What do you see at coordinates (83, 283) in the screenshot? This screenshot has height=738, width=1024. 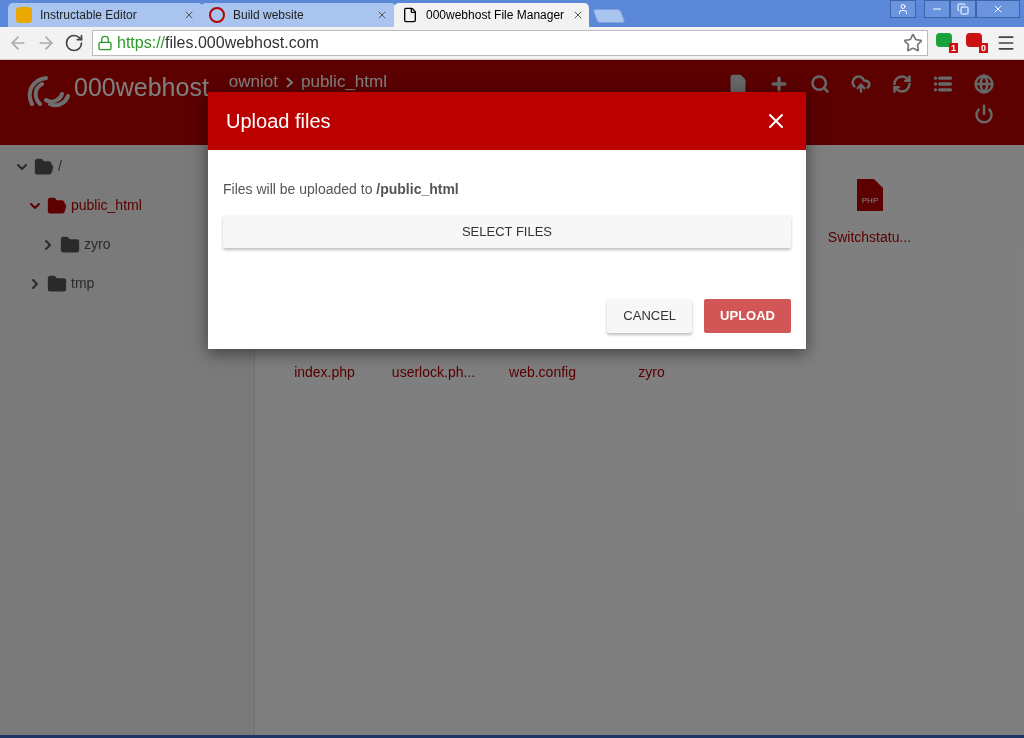 I see `tree-item: tmp` at bounding box center [83, 283].